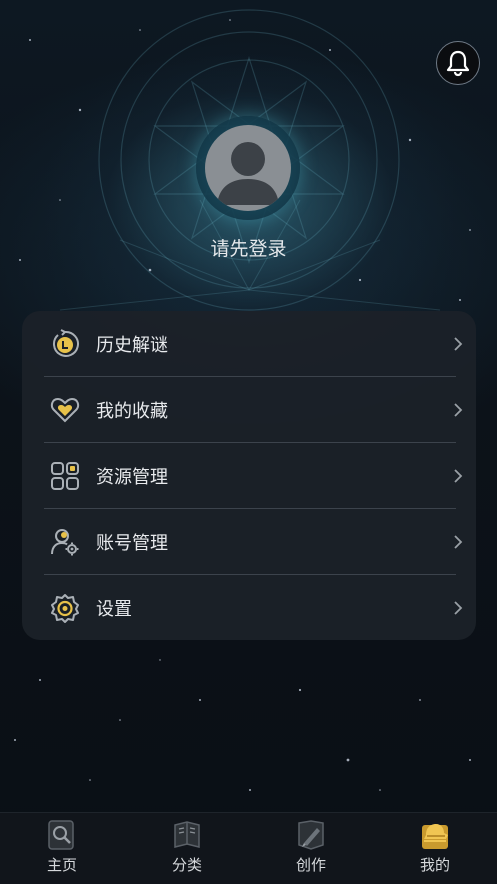 The width and height of the screenshot is (497, 884). What do you see at coordinates (132, 345) in the screenshot?
I see `menu-item-label: 历史解谜` at bounding box center [132, 345].